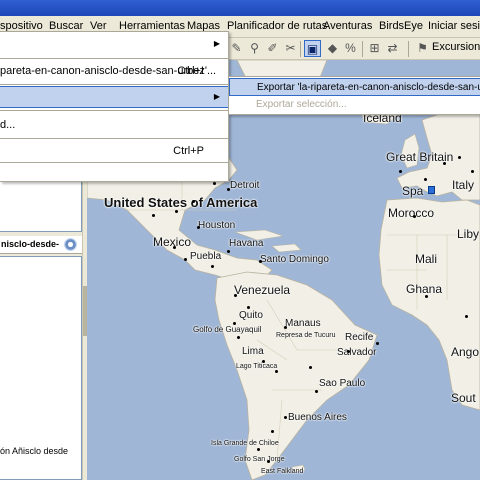  Describe the element at coordinates (251, 315) in the screenshot. I see `map-label-quito: Quito` at that location.